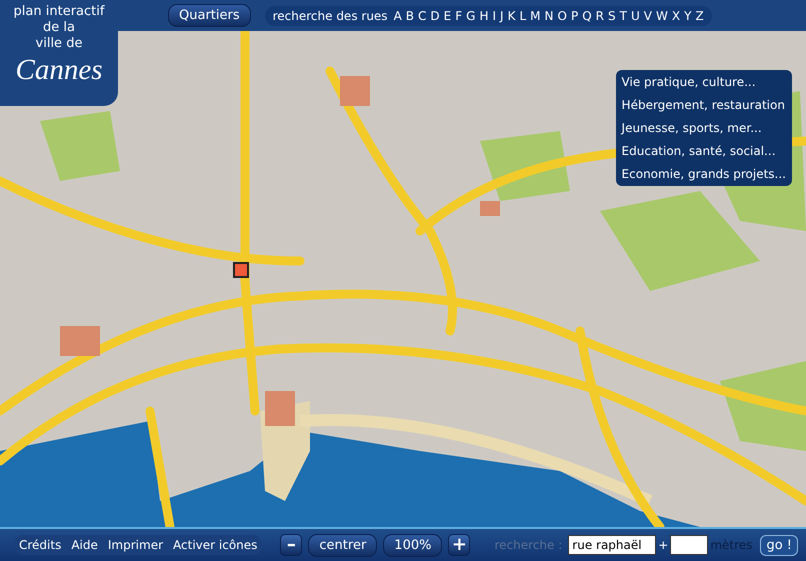  Describe the element at coordinates (648, 15) in the screenshot. I see `letter-link: V` at that location.